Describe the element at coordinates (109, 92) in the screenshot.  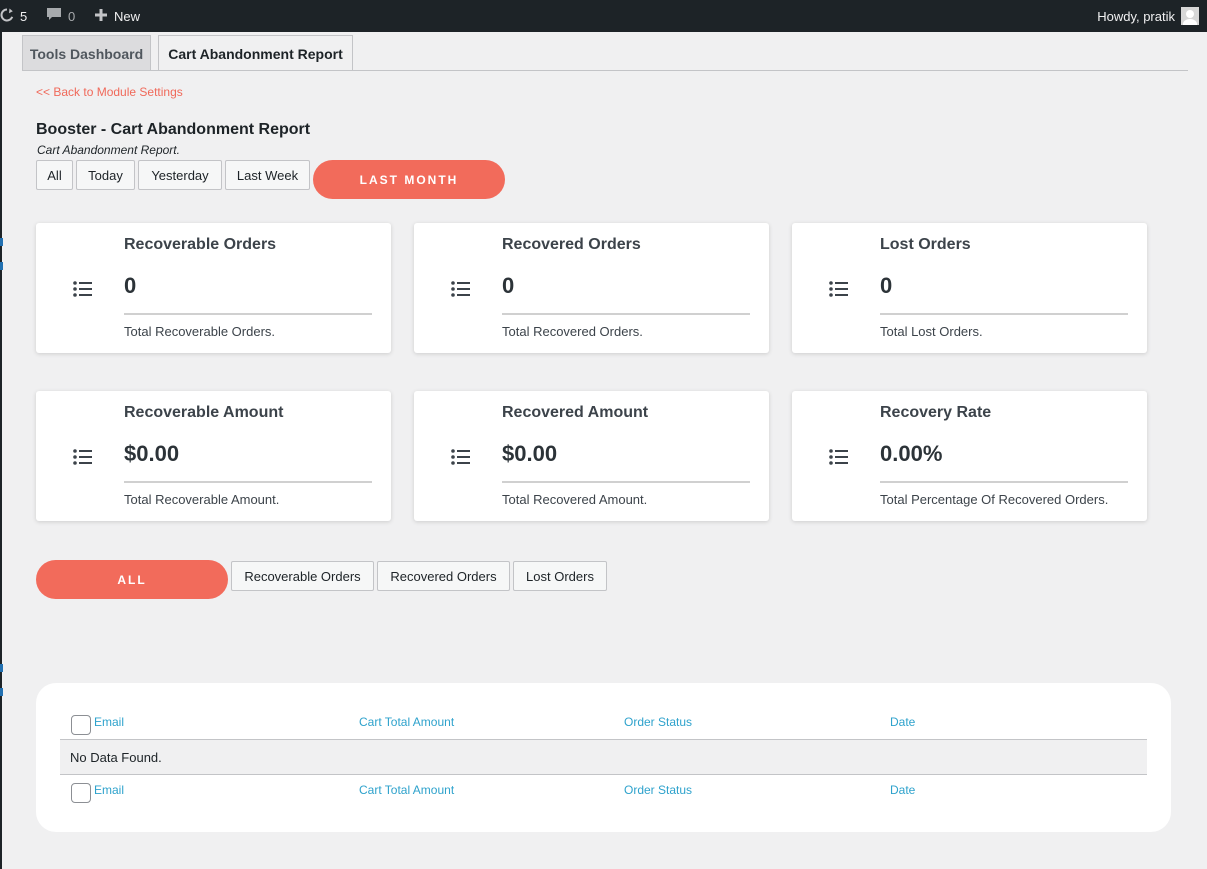
I see `back-to-module-settings-link: << Back to Module Settings` at that location.